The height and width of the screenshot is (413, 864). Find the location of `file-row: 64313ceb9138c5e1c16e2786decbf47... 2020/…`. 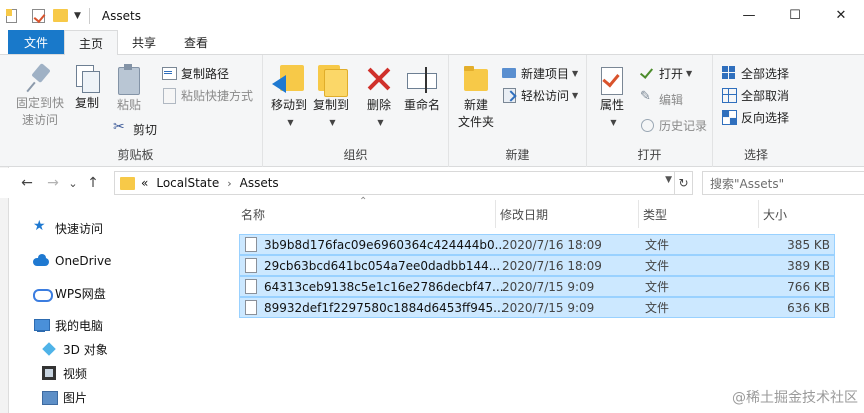

file-row: 64313ceb9138c5e1c16e2786decbf47... 2020/… is located at coordinates (537, 286).